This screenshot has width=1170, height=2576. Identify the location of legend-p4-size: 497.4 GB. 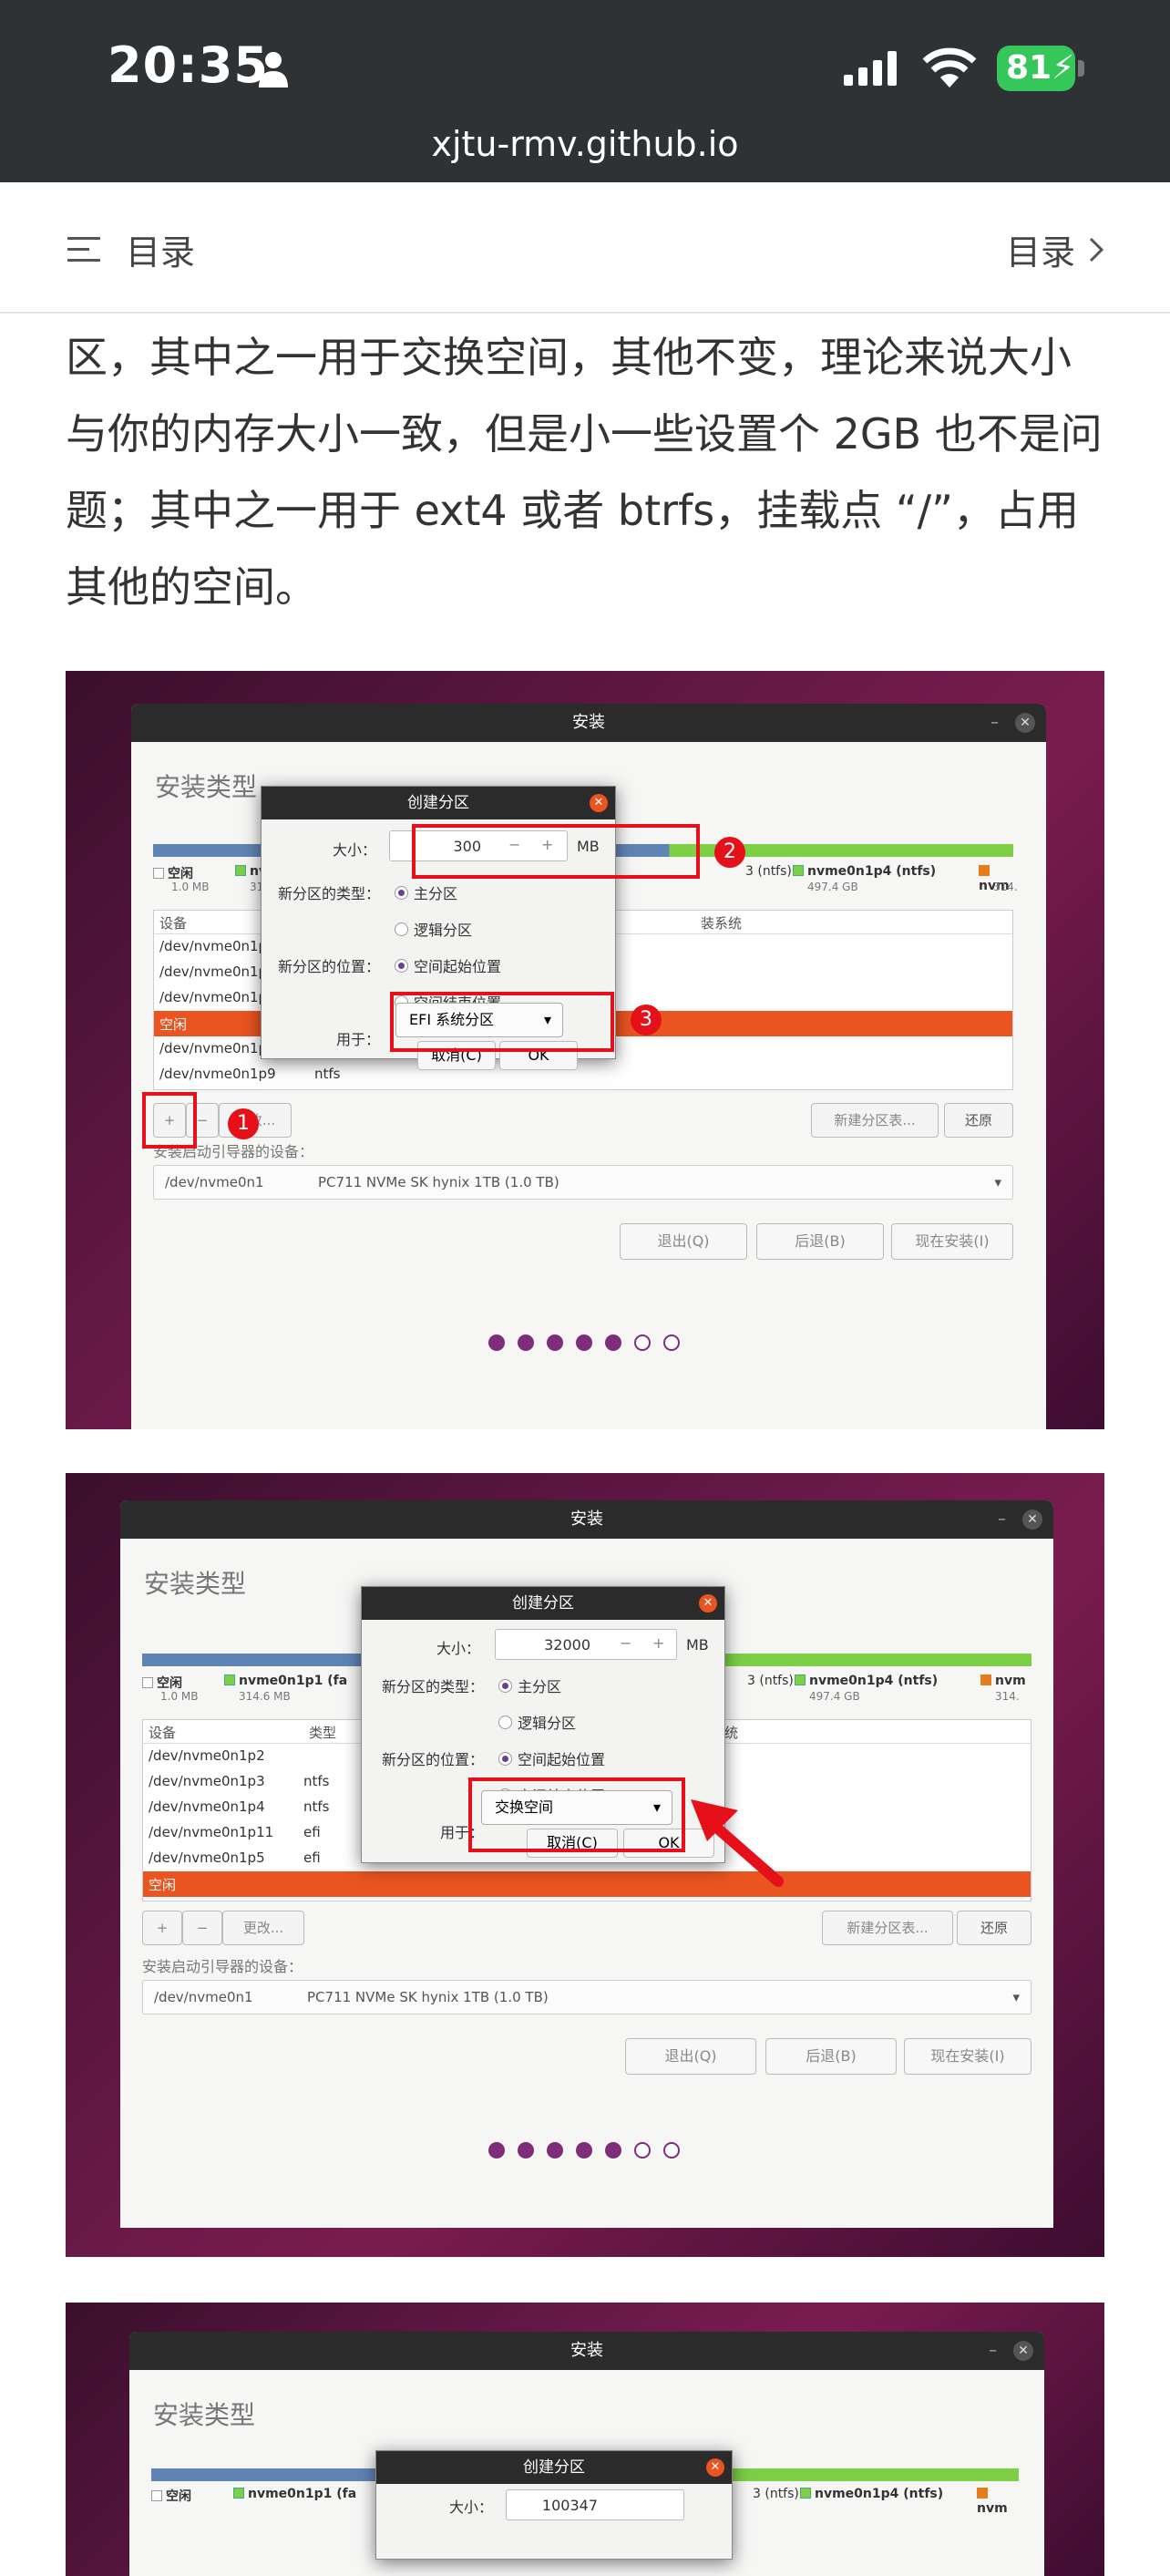
(835, 1696).